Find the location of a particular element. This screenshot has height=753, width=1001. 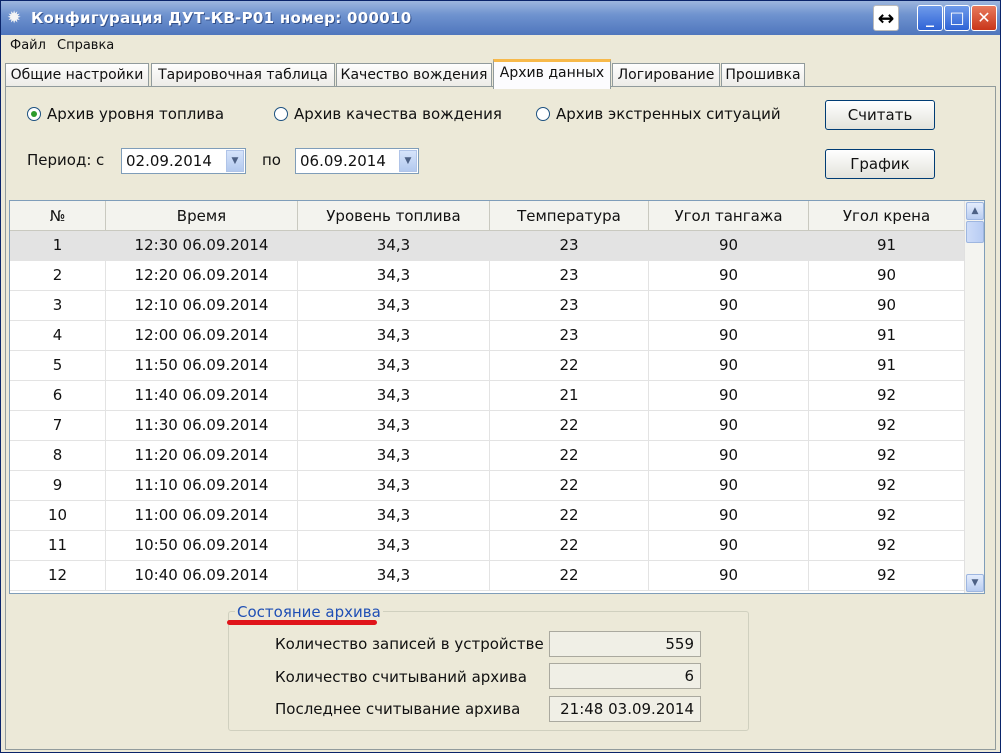

table-row: 4 12:00 06.09.2014 34,3 23 90 91 is located at coordinates (487, 336).